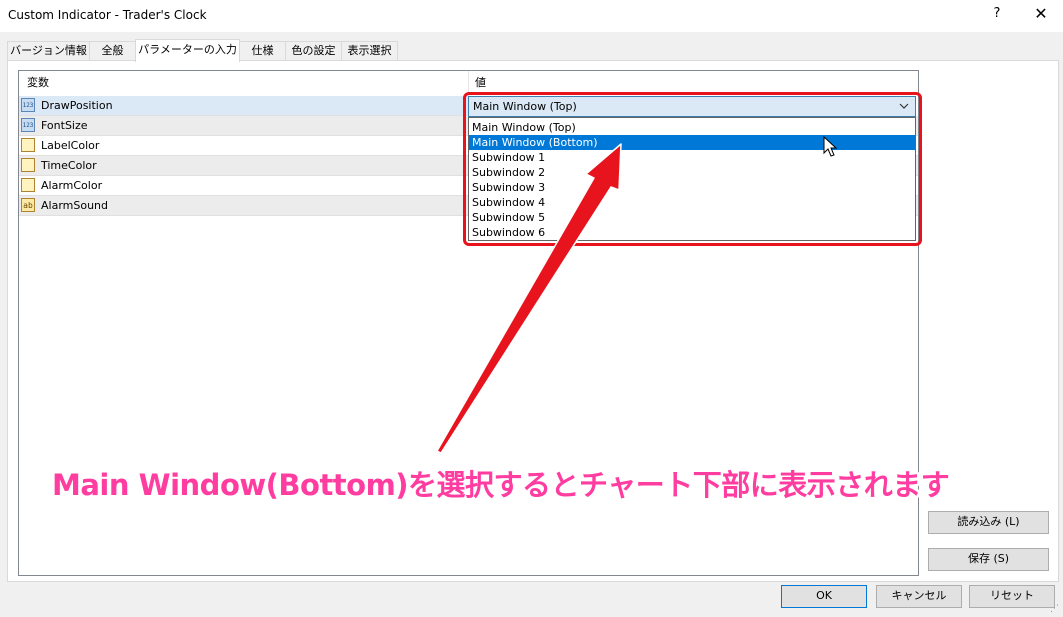 This screenshot has width=1063, height=617. What do you see at coordinates (69, 165) in the screenshot?
I see `row-label: TimeColor` at bounding box center [69, 165].